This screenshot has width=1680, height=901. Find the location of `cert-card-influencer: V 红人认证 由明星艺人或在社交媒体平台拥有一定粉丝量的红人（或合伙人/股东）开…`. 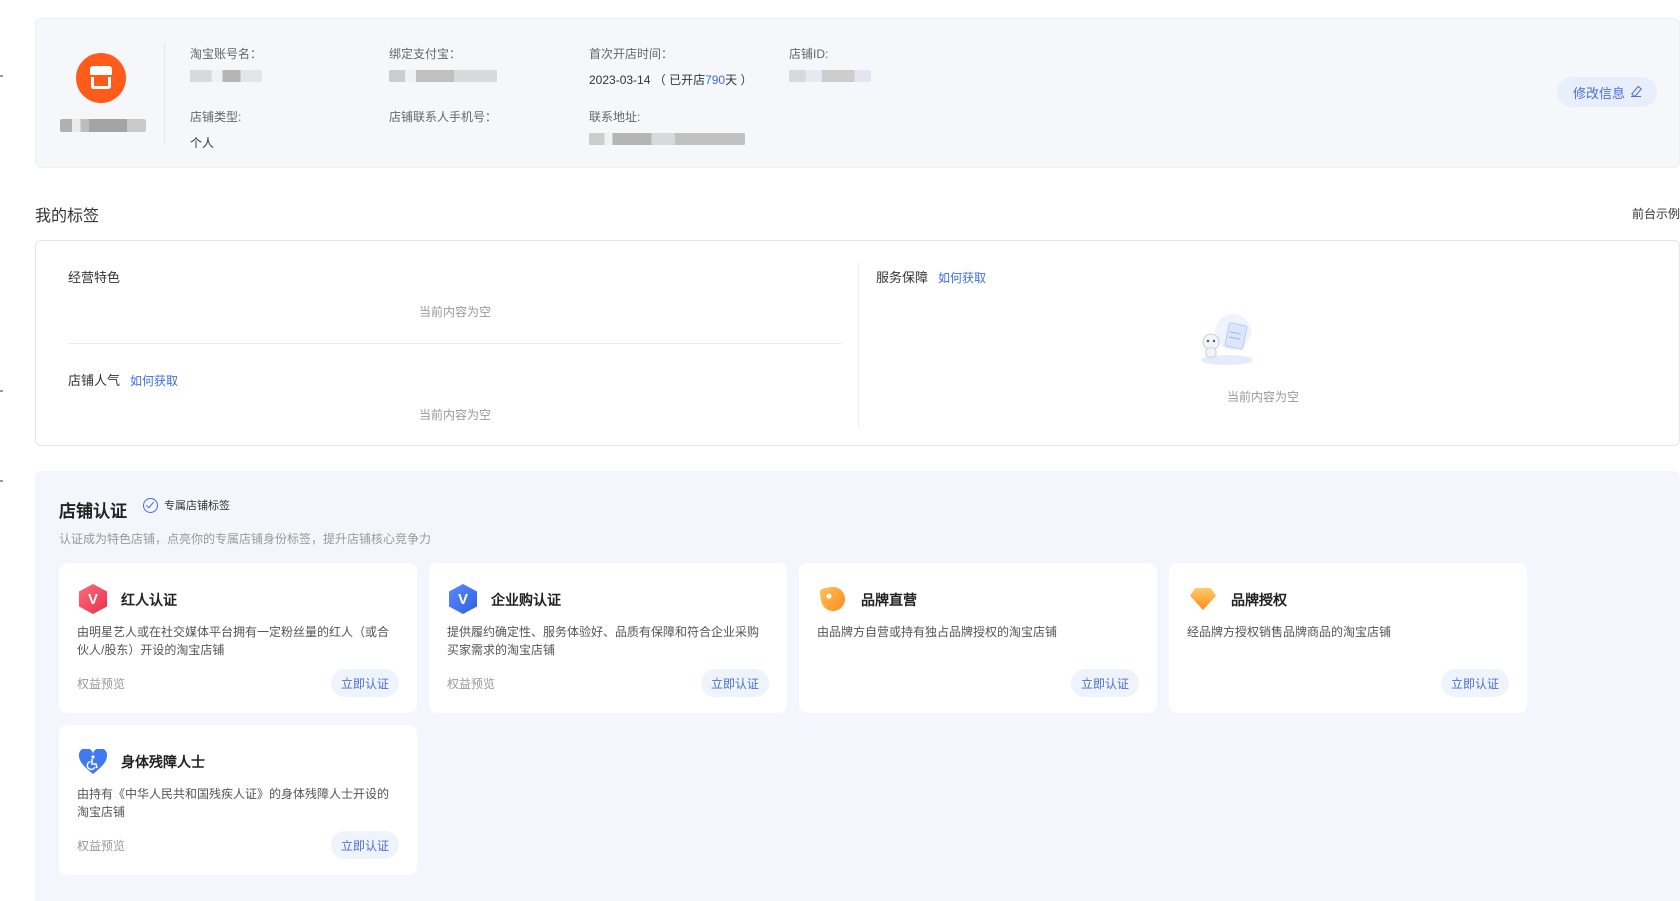

cert-card-influencer: V 红人认证 由明星艺人或在社交媒体平台拥有一定粉丝量的红人（或合伙人/股东）开… is located at coordinates (238, 638).